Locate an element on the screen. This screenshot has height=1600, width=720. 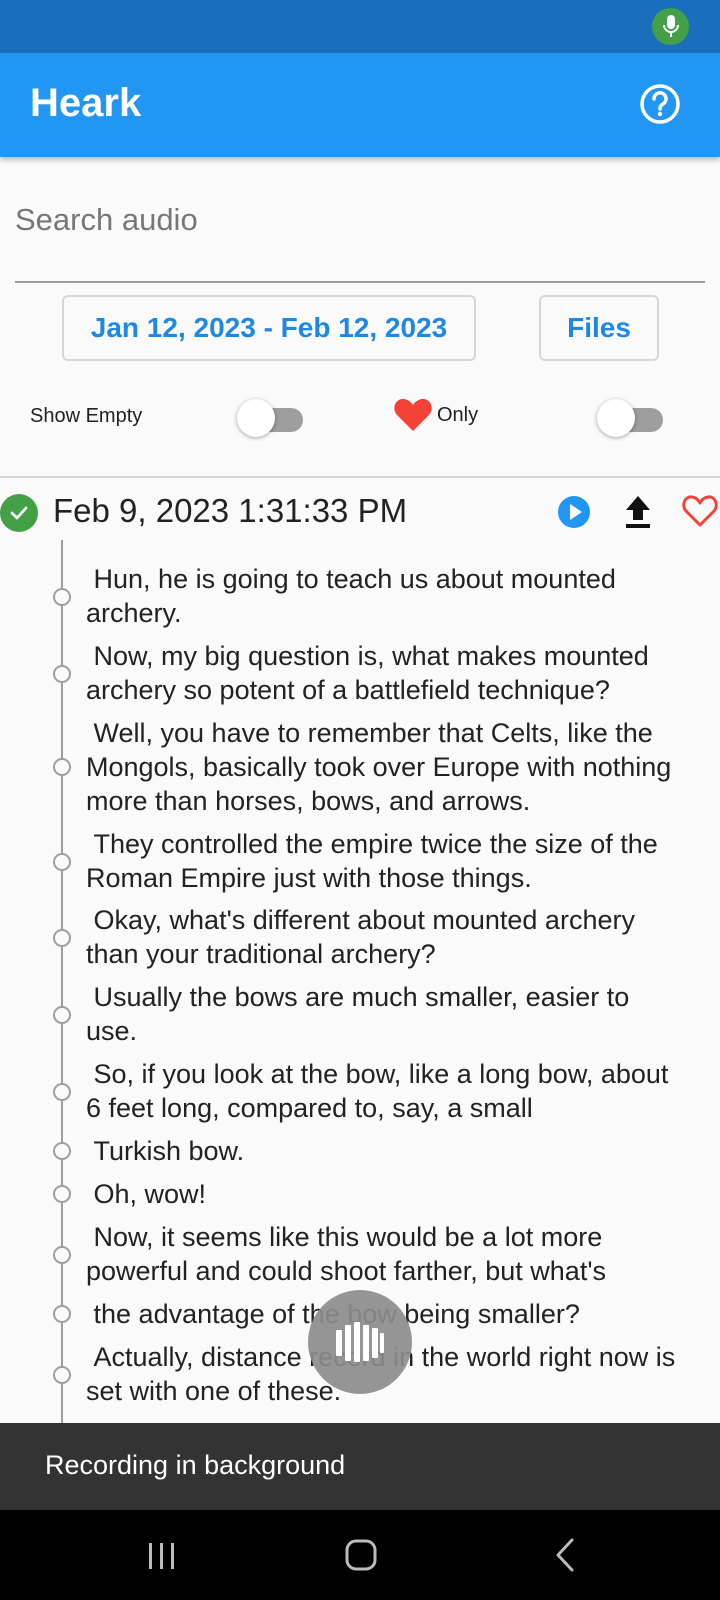
waveform-icon is located at coordinates (360, 1342).